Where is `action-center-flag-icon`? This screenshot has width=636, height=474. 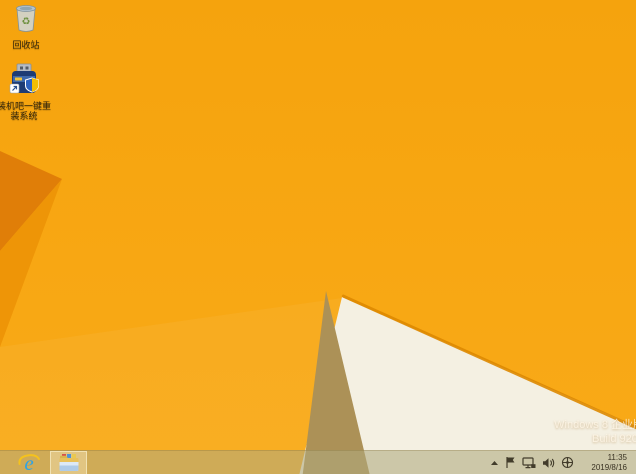 action-center-flag-icon is located at coordinates (510, 462).